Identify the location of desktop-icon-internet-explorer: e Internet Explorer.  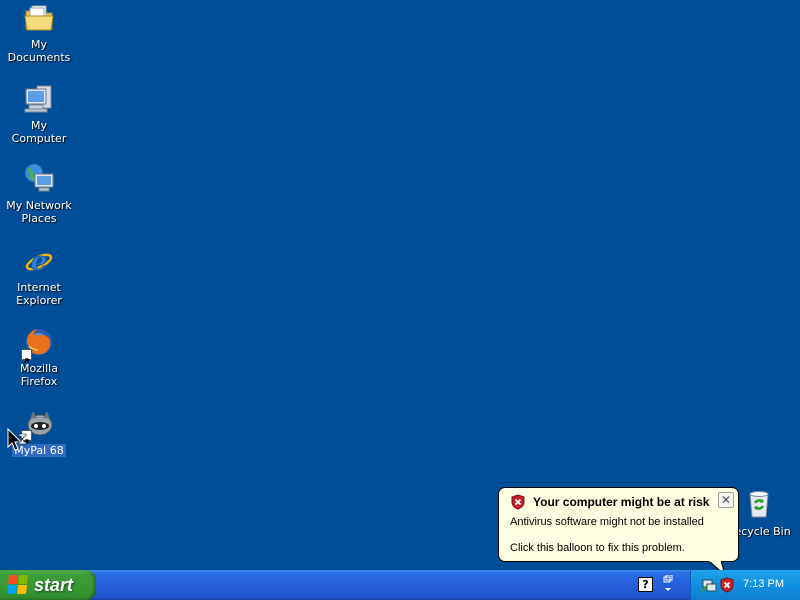
(39, 276).